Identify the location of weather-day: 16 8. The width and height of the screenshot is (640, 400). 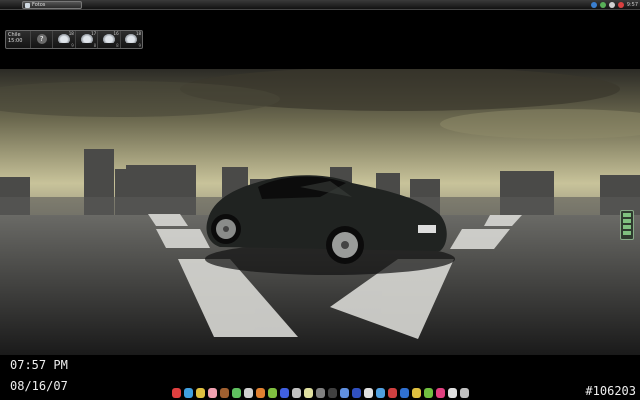
(108, 39).